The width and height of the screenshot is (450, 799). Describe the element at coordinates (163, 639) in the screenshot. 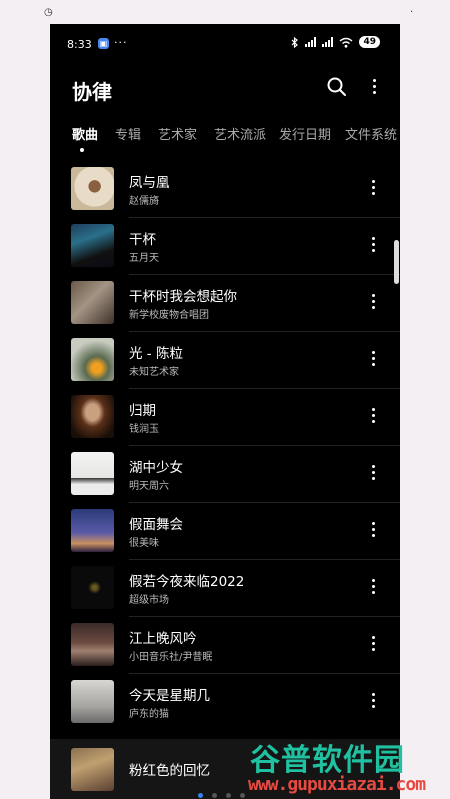

I see `song-title: 江上晚风吟` at that location.